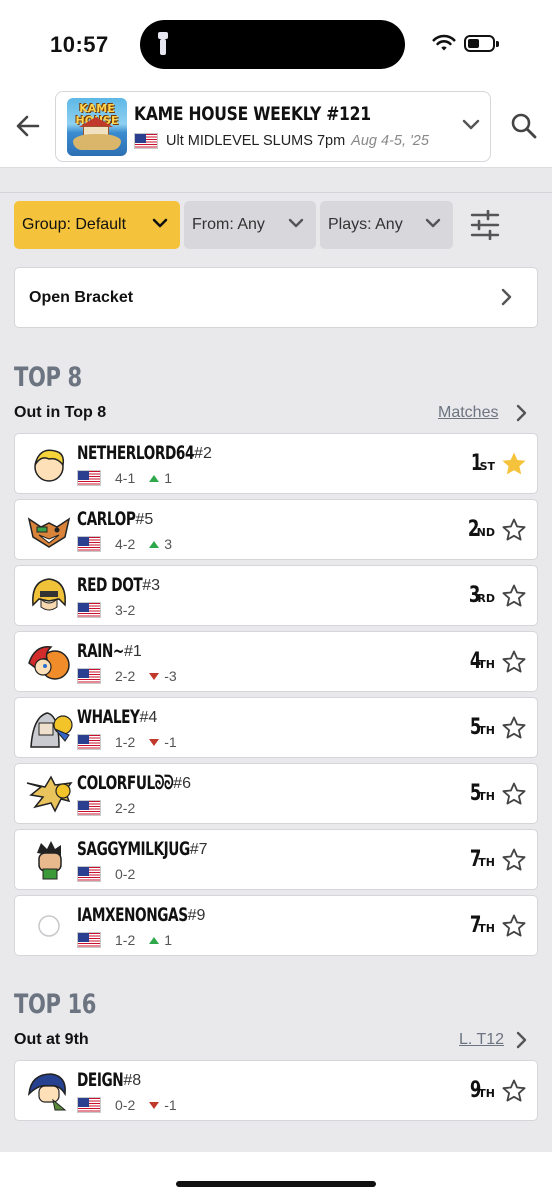  What do you see at coordinates (132, 915) in the screenshot?
I see `player-name: IAMXENONGAS` at bounding box center [132, 915].